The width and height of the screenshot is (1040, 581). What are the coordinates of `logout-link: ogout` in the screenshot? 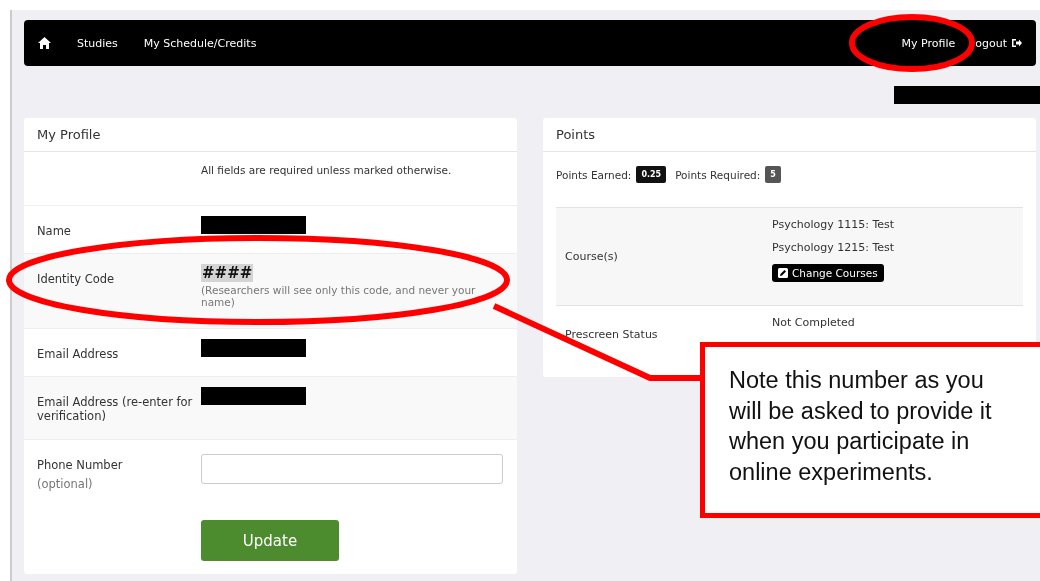 It's located at (998, 43).